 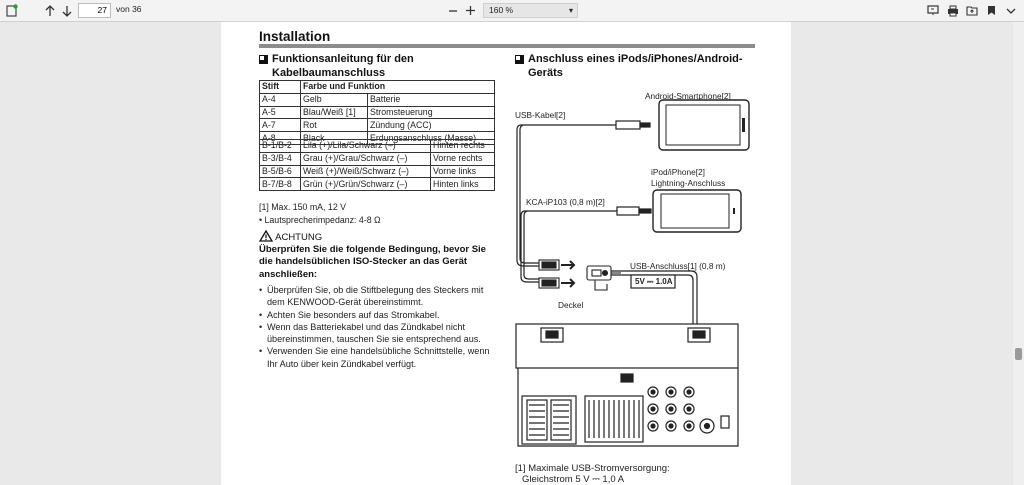 What do you see at coordinates (1011, 10) in the screenshot?
I see `more-tools-icon` at bounding box center [1011, 10].